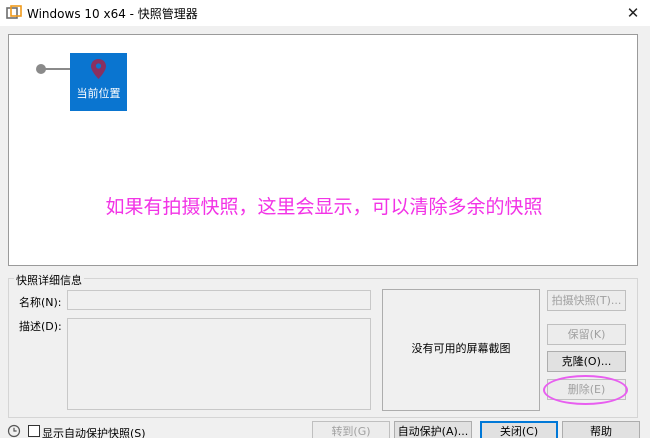  I want to click on show-autoprotect-checkbox, so click(34, 431).